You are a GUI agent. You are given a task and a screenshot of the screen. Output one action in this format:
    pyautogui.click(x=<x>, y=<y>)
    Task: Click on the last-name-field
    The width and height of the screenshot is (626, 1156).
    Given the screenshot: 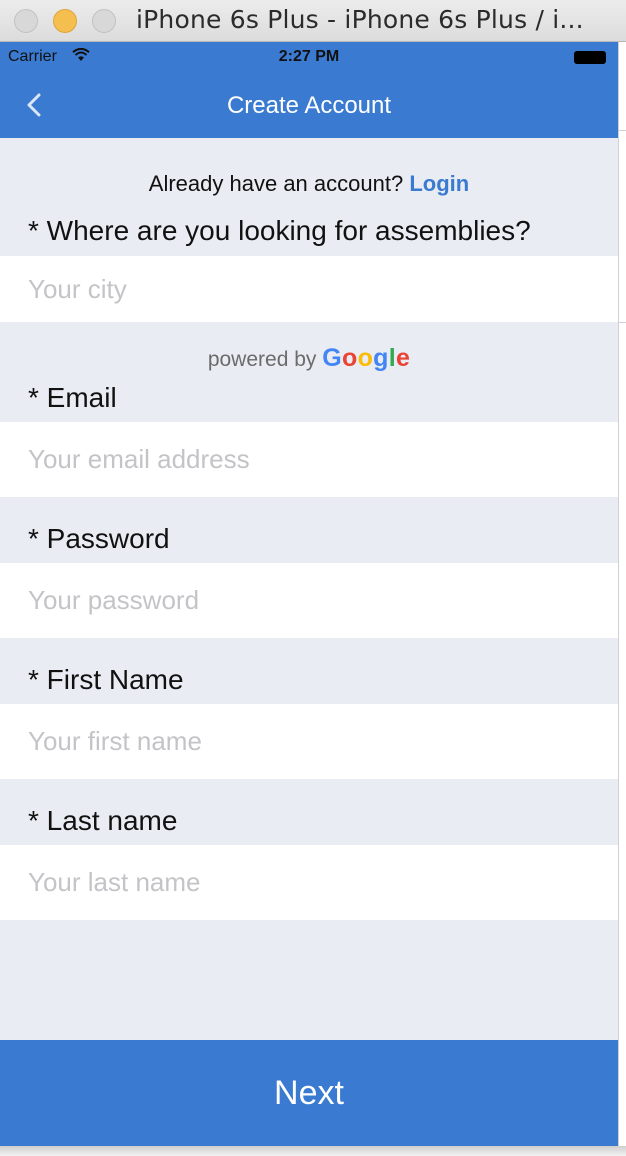 What is the action you would take?
    pyautogui.click(x=309, y=882)
    